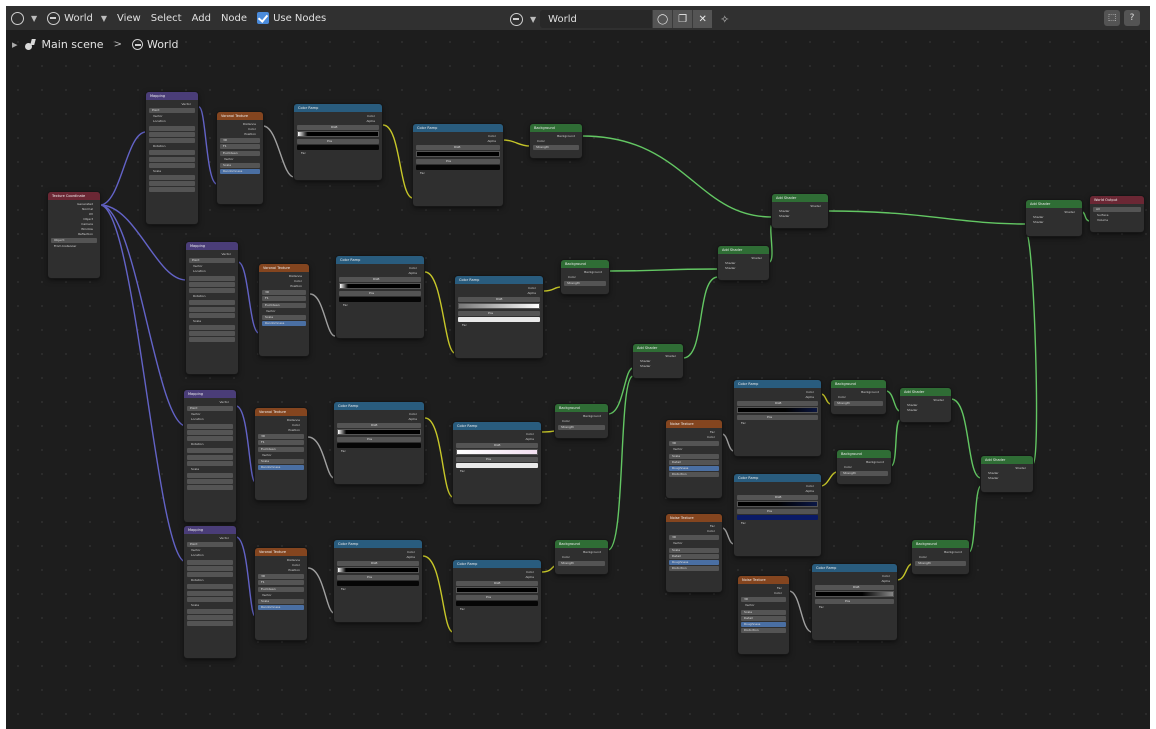 This screenshot has width=1156, height=729. Describe the element at coordinates (24, 18) in the screenshot. I see `editor-type-button: ▼` at that location.